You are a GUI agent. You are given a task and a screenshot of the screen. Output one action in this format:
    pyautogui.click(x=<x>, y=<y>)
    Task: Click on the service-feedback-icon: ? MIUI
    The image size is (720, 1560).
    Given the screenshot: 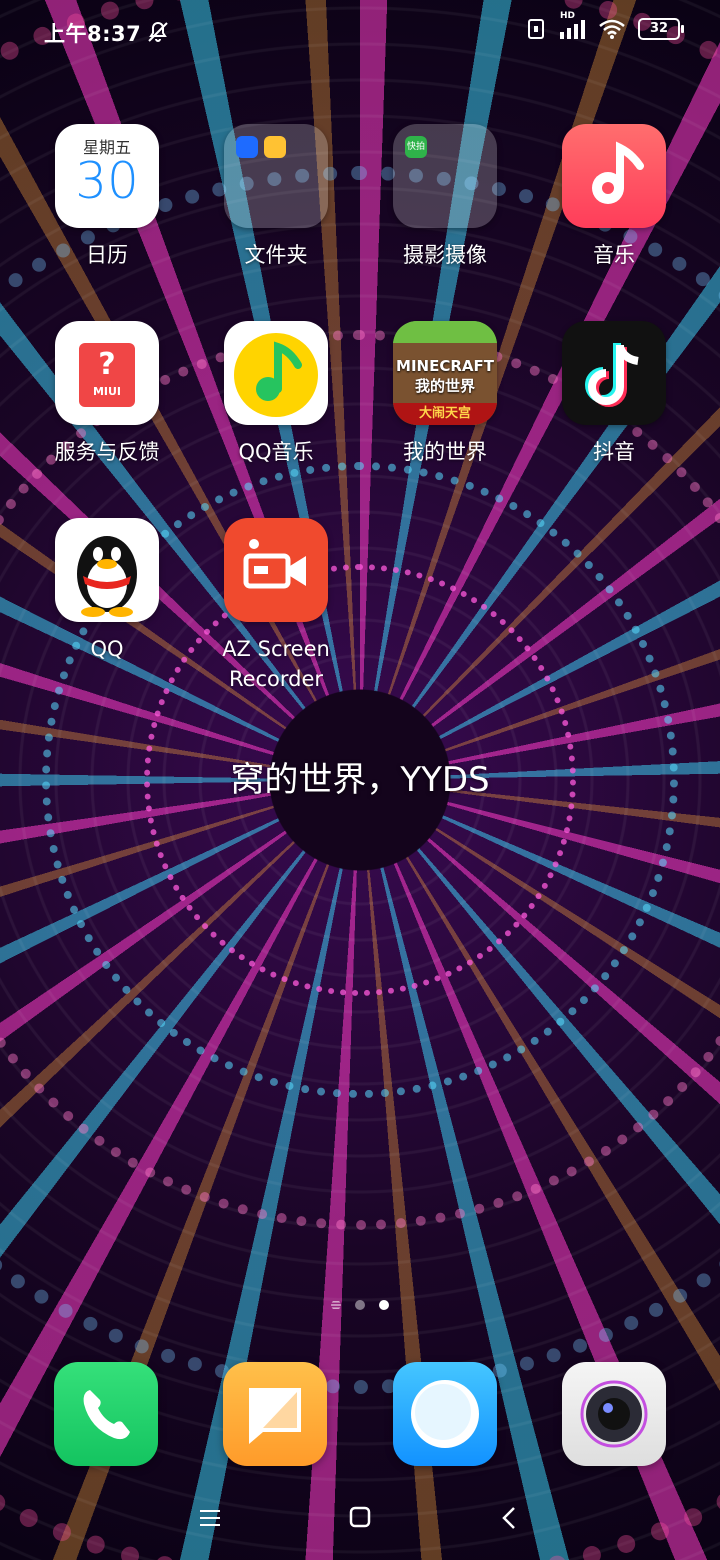 What is the action you would take?
    pyautogui.click(x=107, y=373)
    